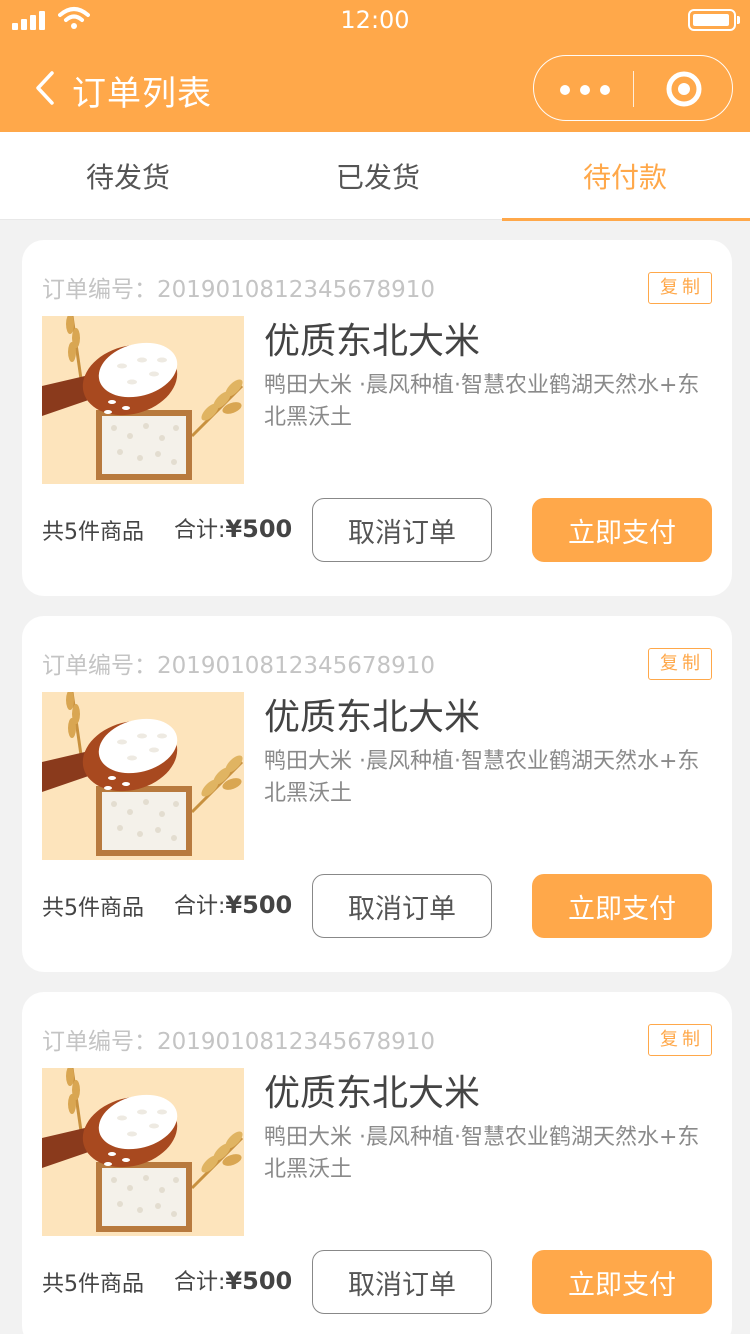 The height and width of the screenshot is (1334, 750). Describe the element at coordinates (128, 176) in the screenshot. I see `tab-pending-shipment: 待发货` at that location.